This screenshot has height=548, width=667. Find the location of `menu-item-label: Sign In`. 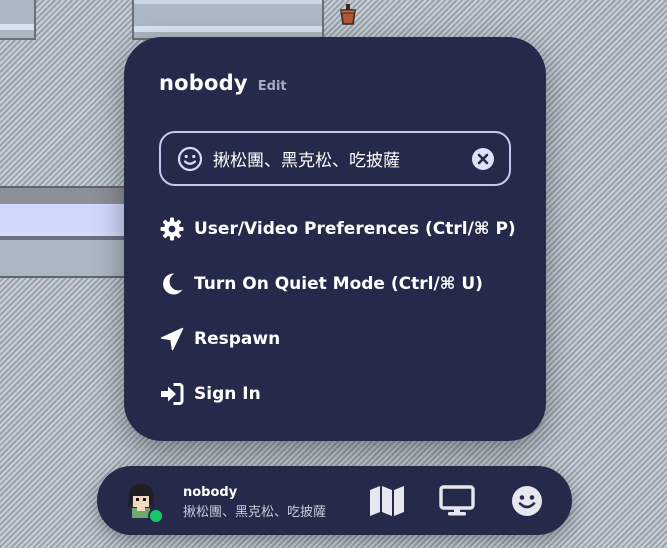

menu-item-label: Sign In is located at coordinates (227, 394).